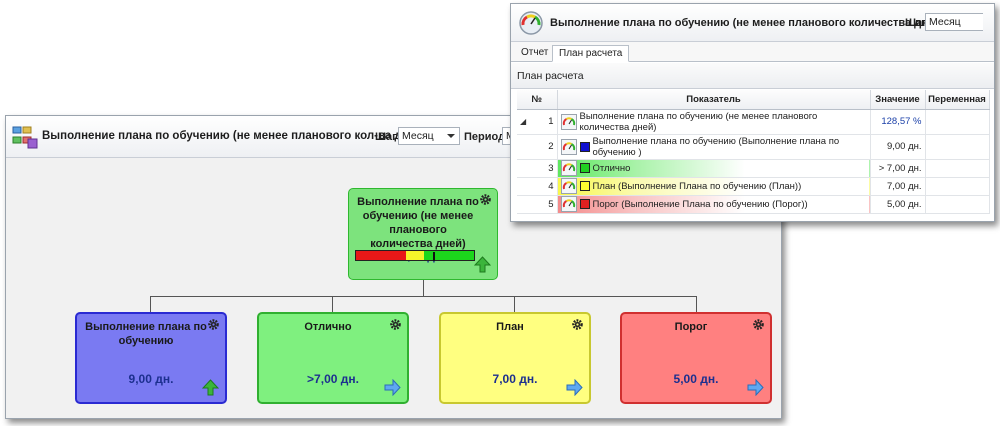 The image size is (1000, 426). What do you see at coordinates (333, 358) in the screenshot?
I see `child-kpi-node-excellent: Отлично >7,00 дн.` at bounding box center [333, 358].